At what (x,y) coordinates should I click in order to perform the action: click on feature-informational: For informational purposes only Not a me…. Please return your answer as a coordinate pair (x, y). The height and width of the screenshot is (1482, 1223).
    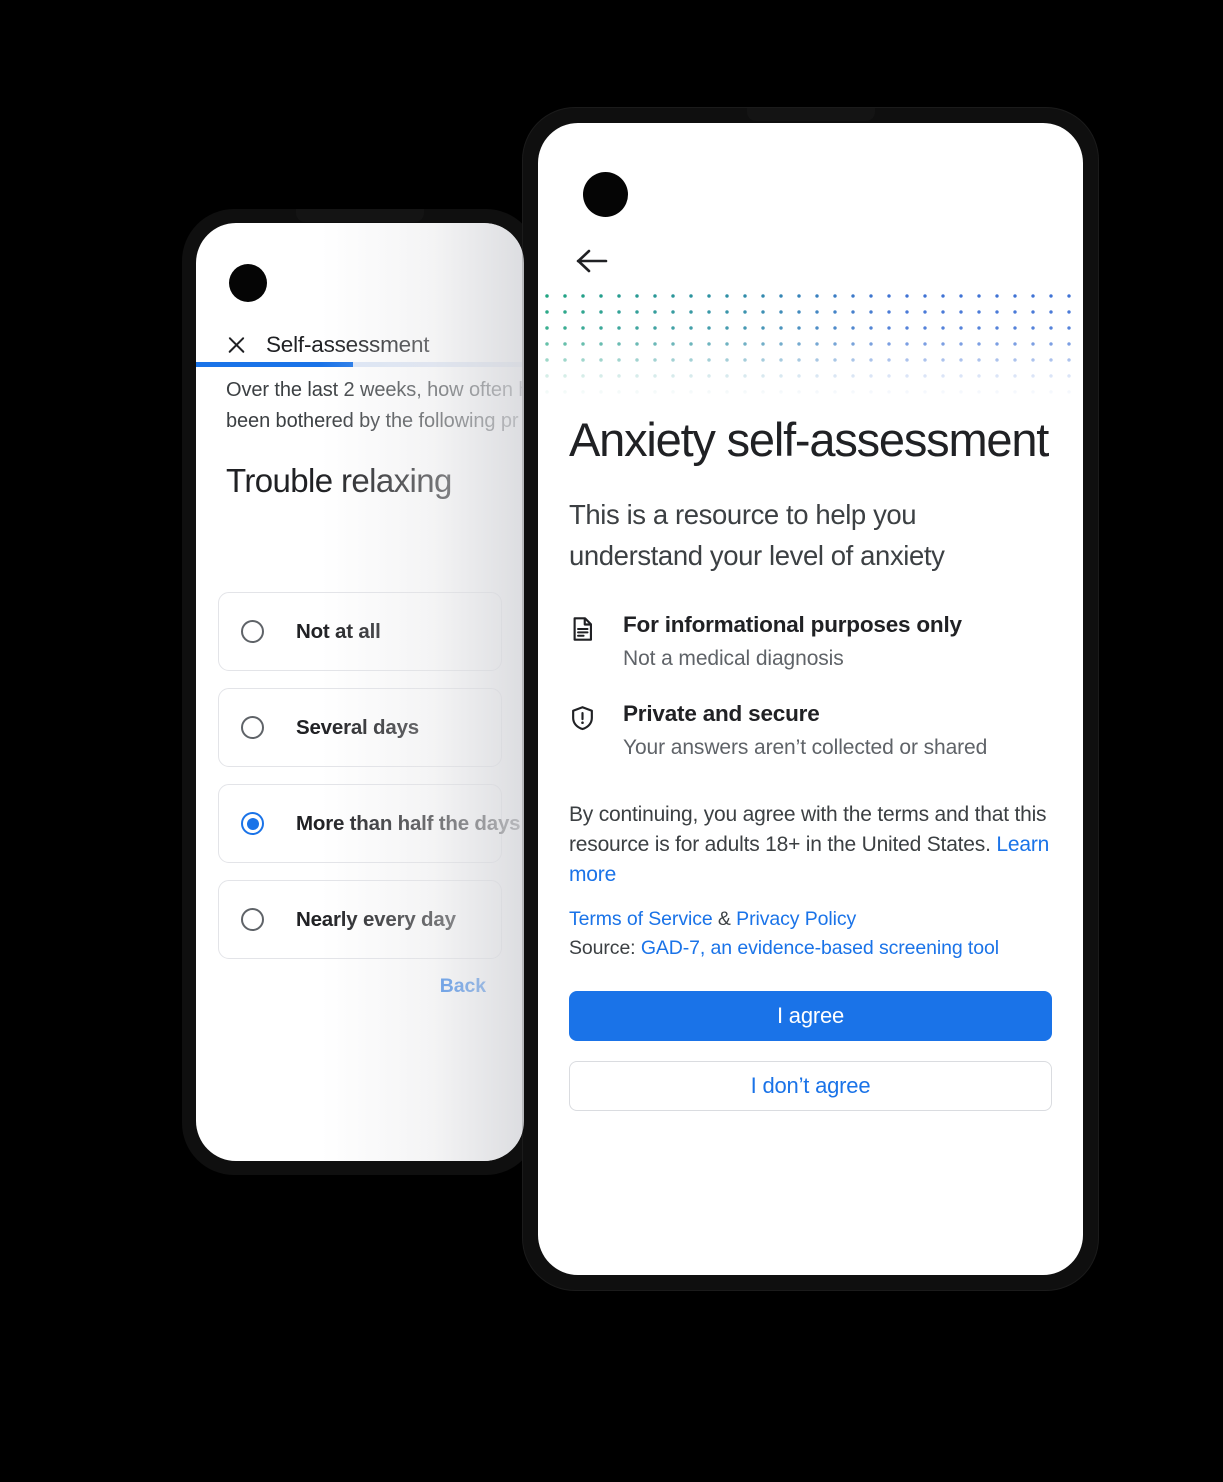
    Looking at the image, I should click on (810, 641).